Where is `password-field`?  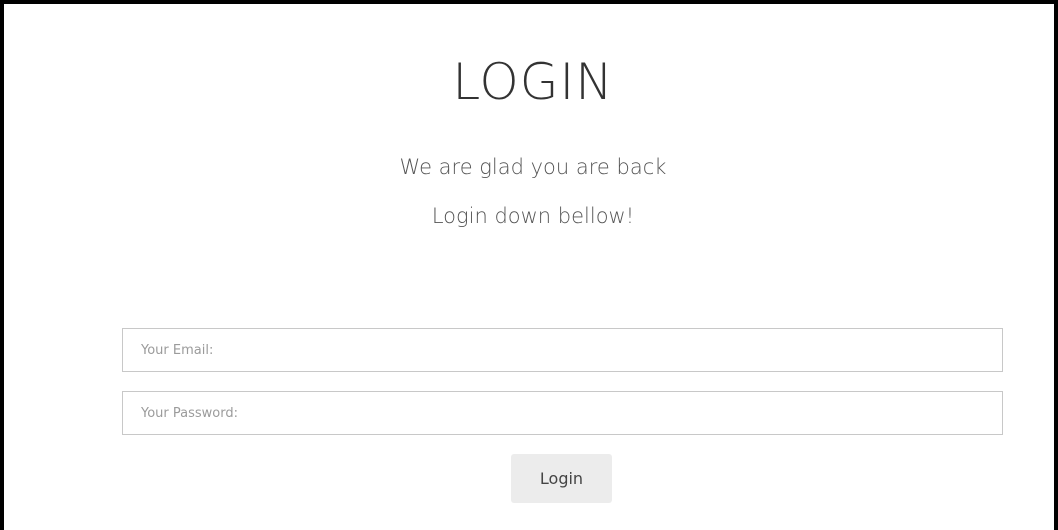
password-field is located at coordinates (562, 413).